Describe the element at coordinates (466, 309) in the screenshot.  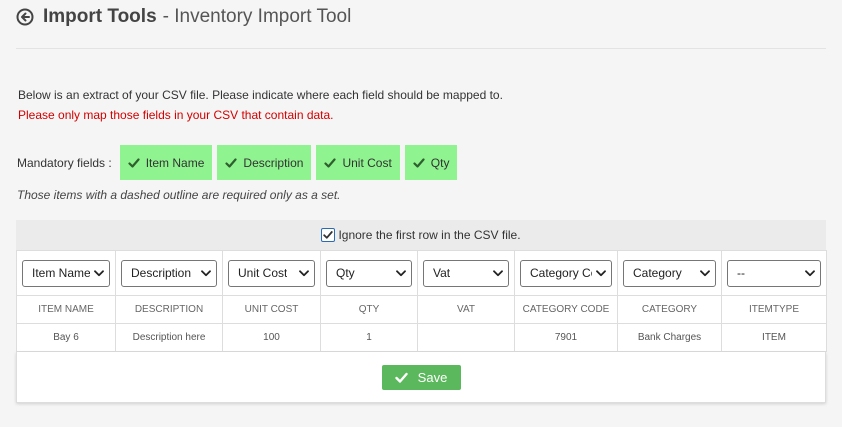
I see `column-header: VAT` at that location.